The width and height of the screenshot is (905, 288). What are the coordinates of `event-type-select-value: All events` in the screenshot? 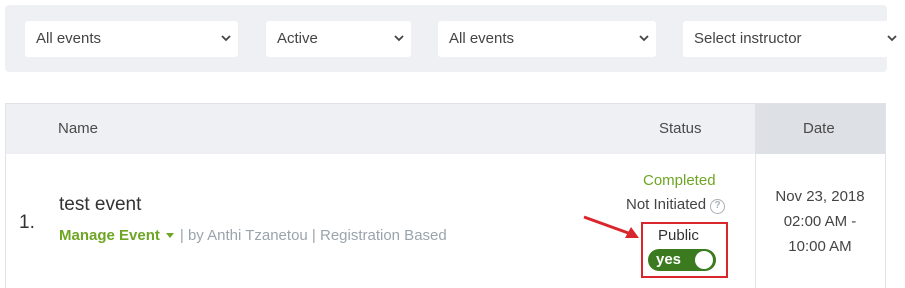 It's located at (69, 38).